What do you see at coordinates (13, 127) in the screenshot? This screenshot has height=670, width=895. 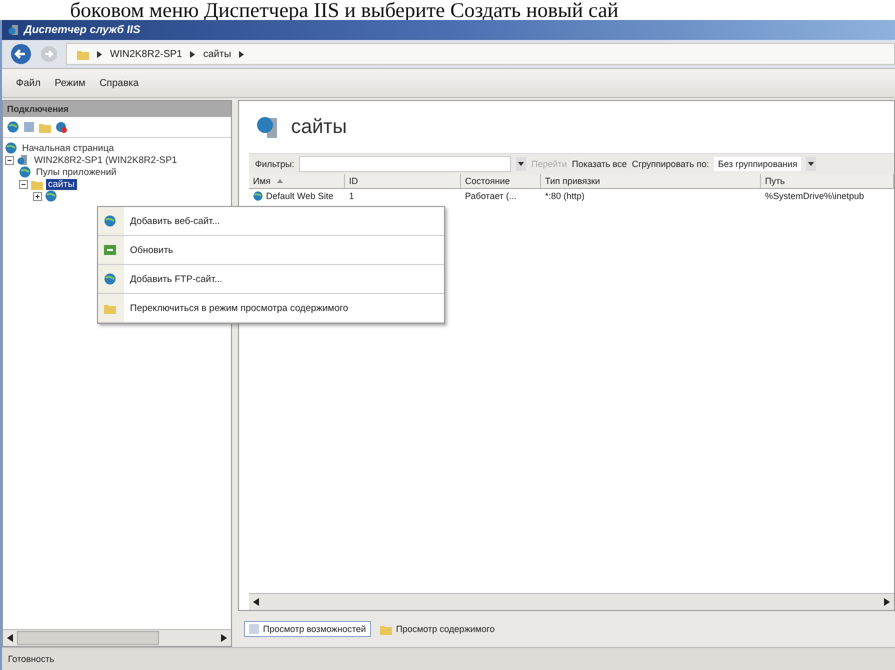 I see `connect-icon` at bounding box center [13, 127].